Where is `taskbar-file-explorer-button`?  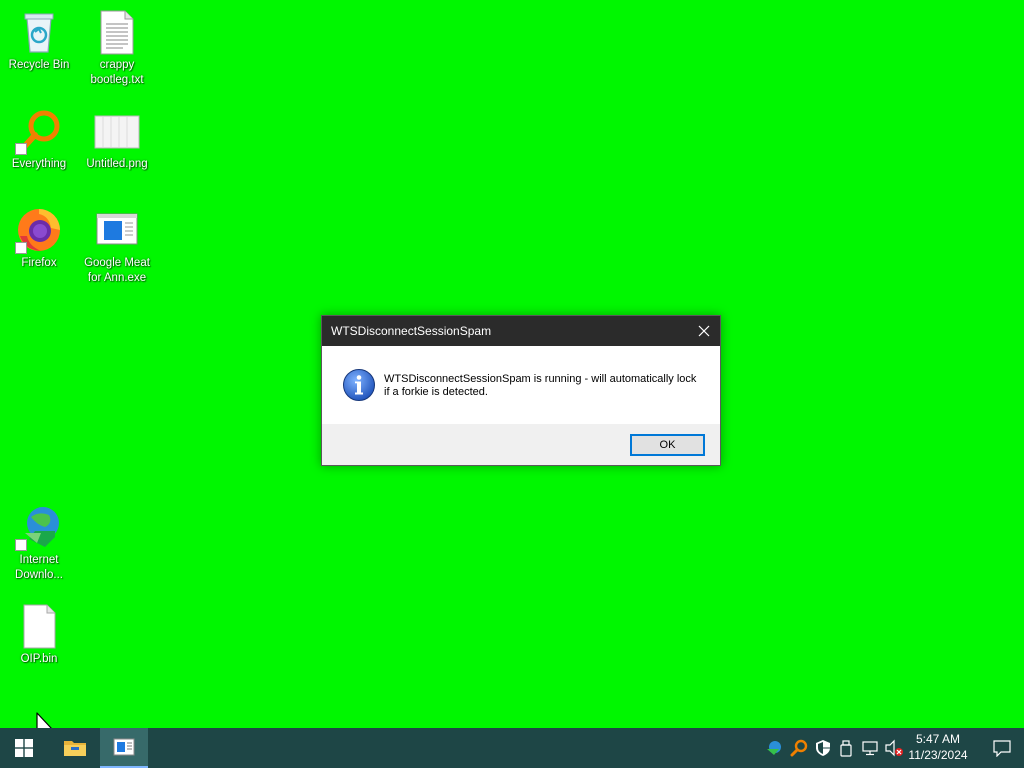 taskbar-file-explorer-button is located at coordinates (75, 748).